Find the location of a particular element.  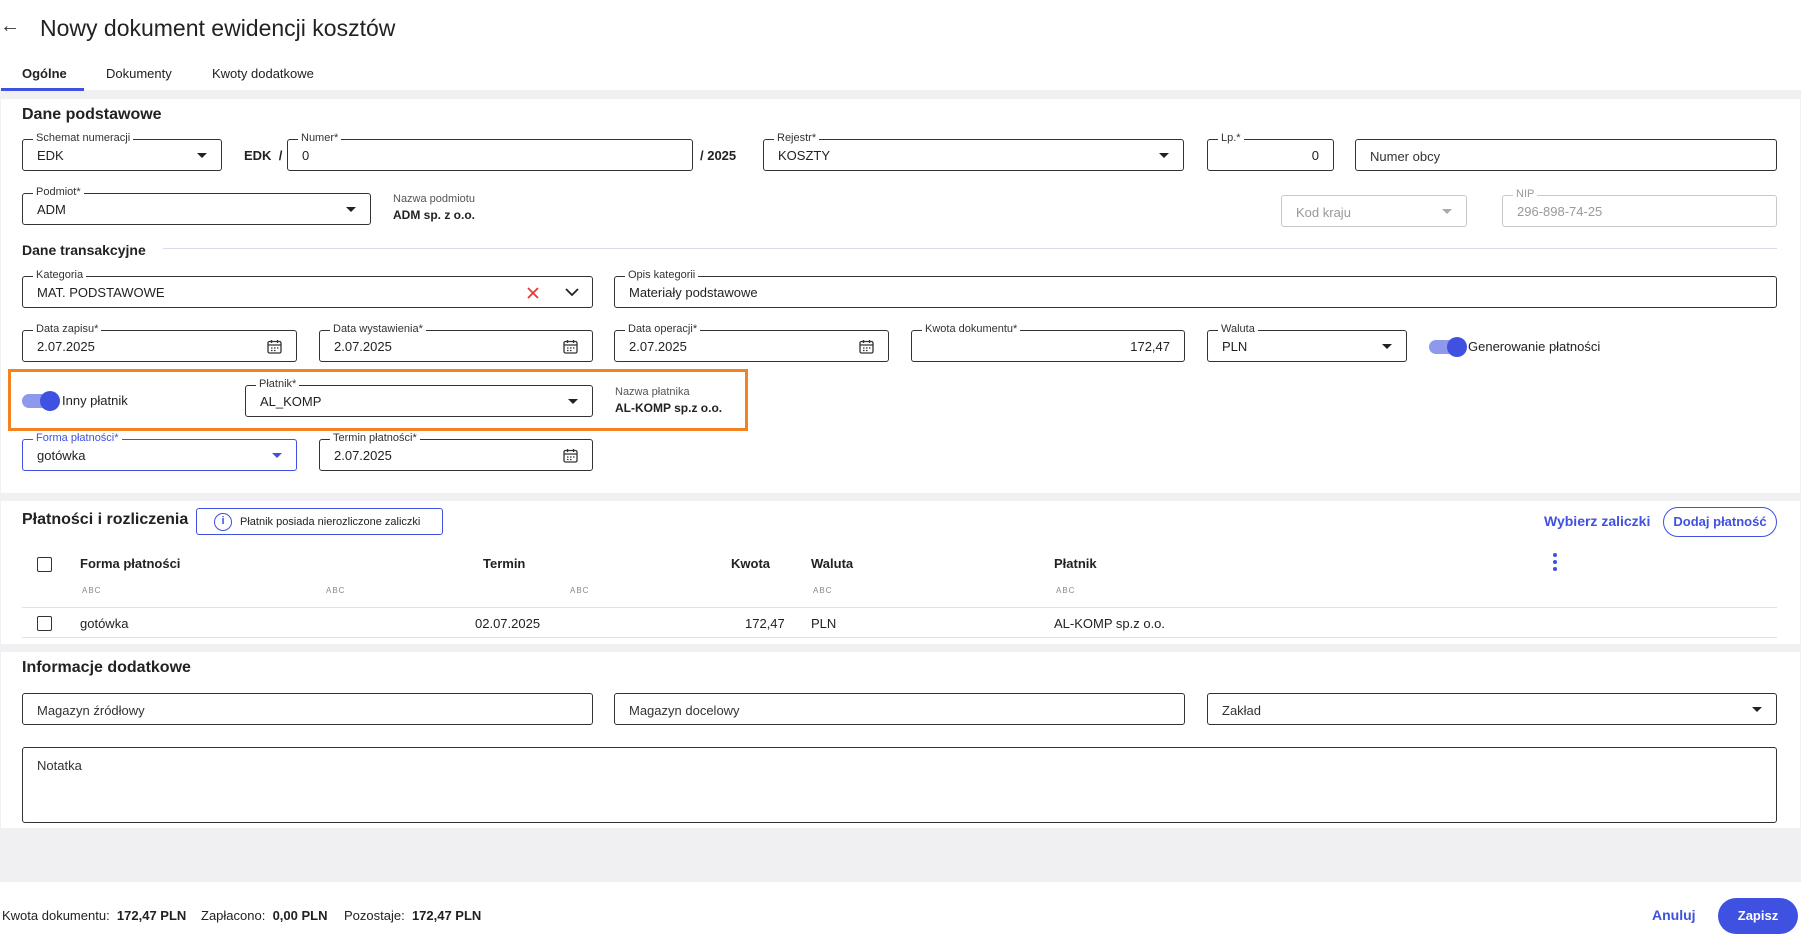

field-value: PLN is located at coordinates (1235, 346).